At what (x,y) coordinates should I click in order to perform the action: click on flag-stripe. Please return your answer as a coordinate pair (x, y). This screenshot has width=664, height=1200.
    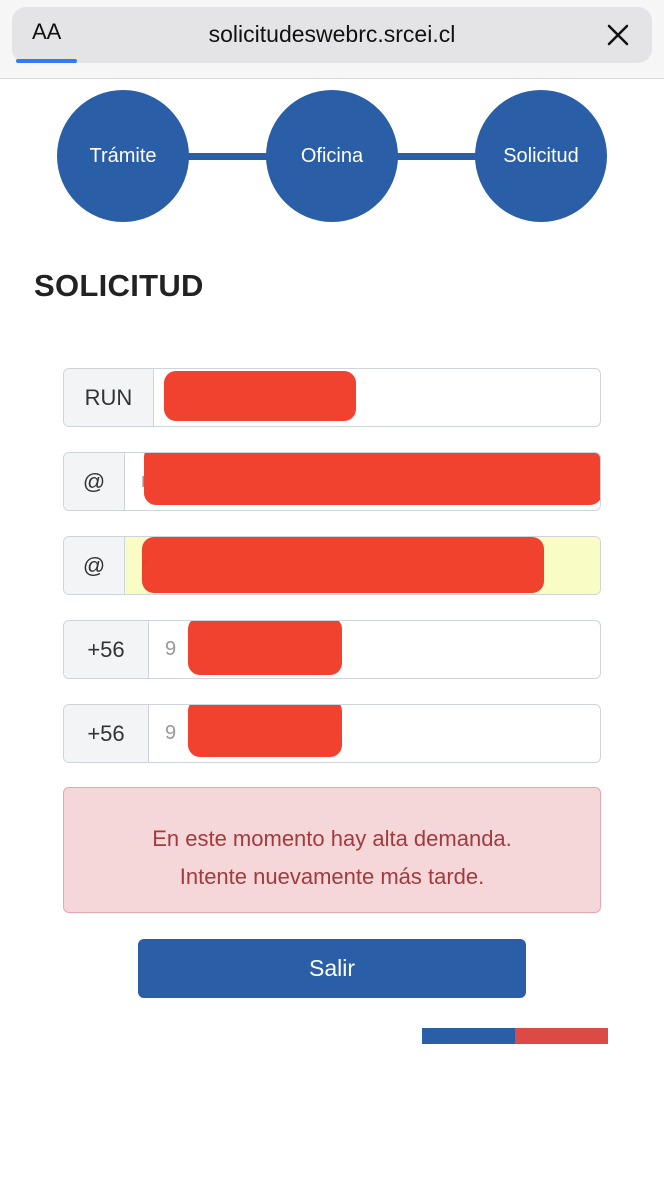
    Looking at the image, I should click on (515, 1036).